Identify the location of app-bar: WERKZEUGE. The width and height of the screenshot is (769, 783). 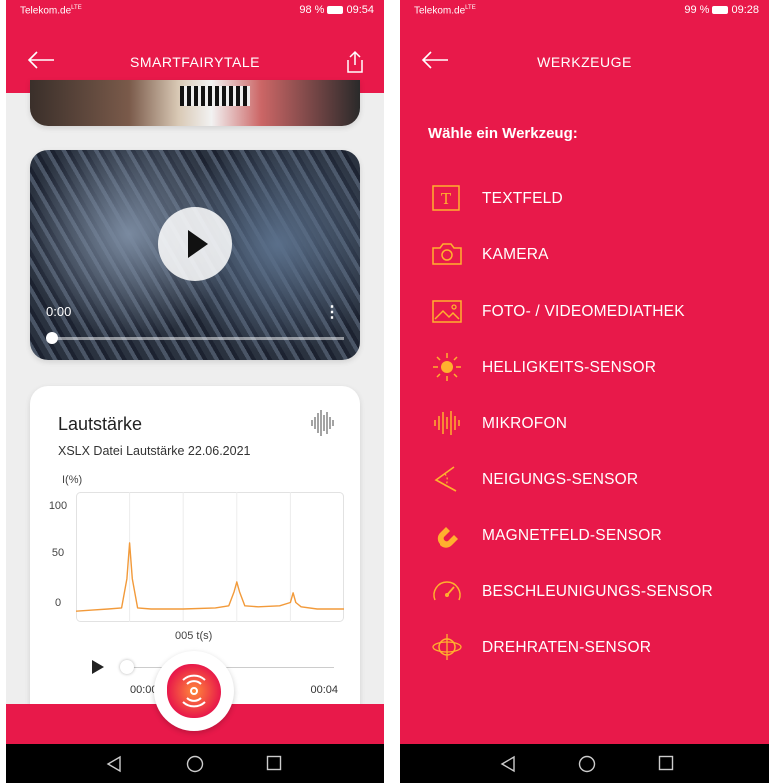
(584, 56).